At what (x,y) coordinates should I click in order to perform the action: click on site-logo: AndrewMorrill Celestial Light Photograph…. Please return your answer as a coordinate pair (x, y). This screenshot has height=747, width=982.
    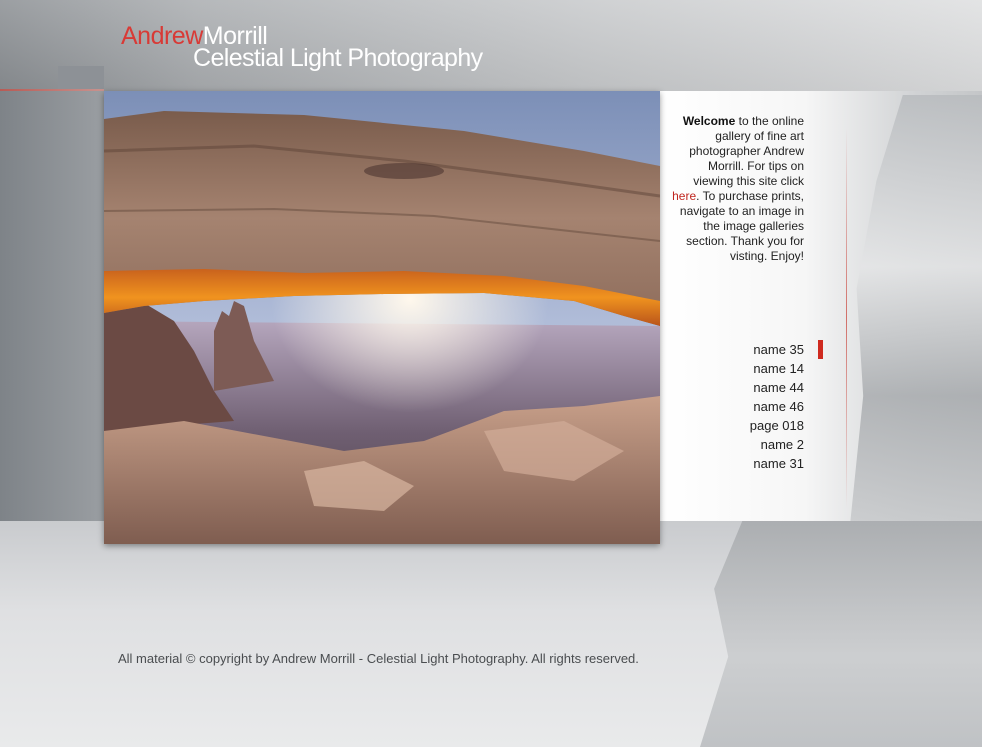
    Looking at the image, I should click on (302, 46).